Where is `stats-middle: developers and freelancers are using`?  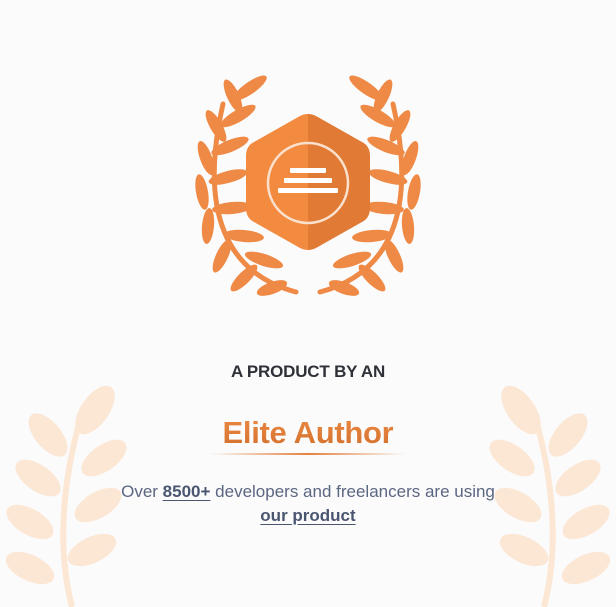 stats-middle: developers and freelancers are using is located at coordinates (355, 491).